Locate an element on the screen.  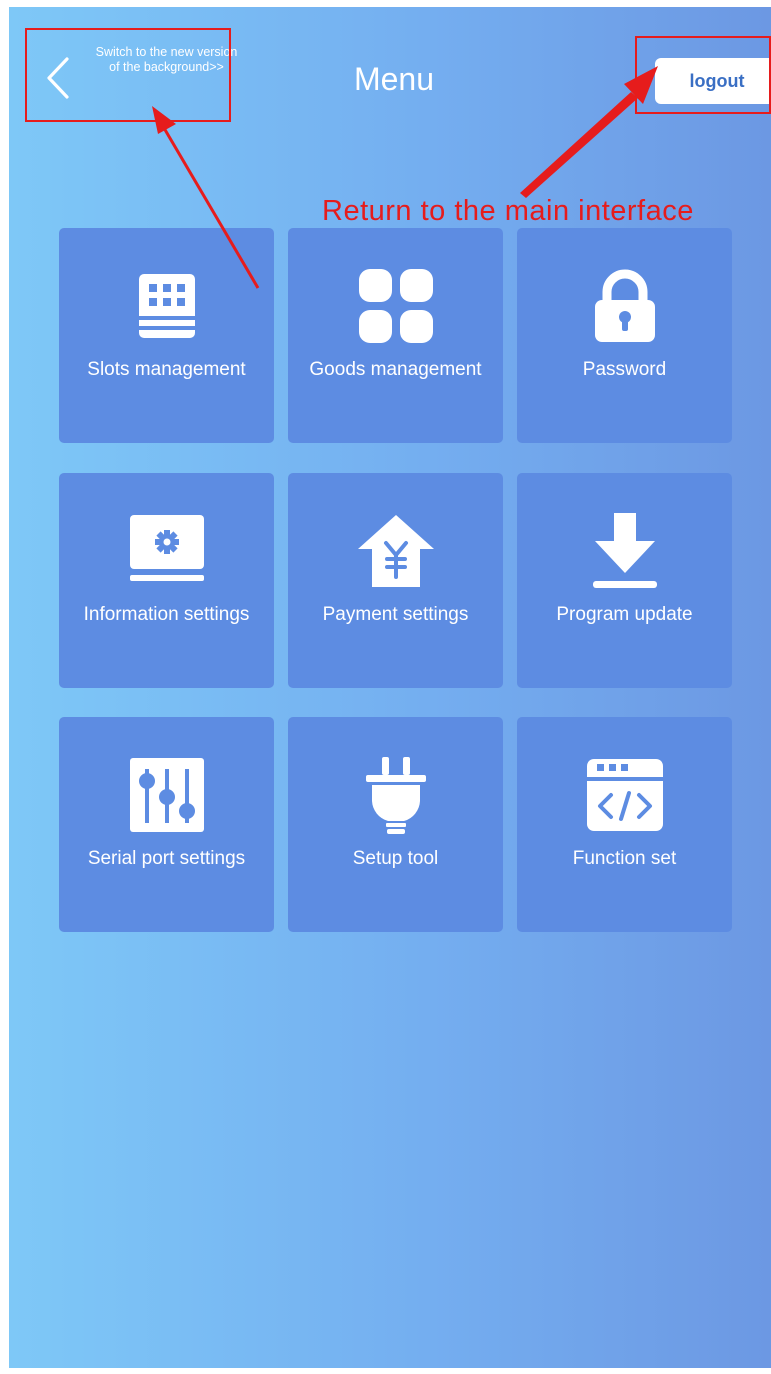
monitor-gear-icon is located at coordinates (167, 551).